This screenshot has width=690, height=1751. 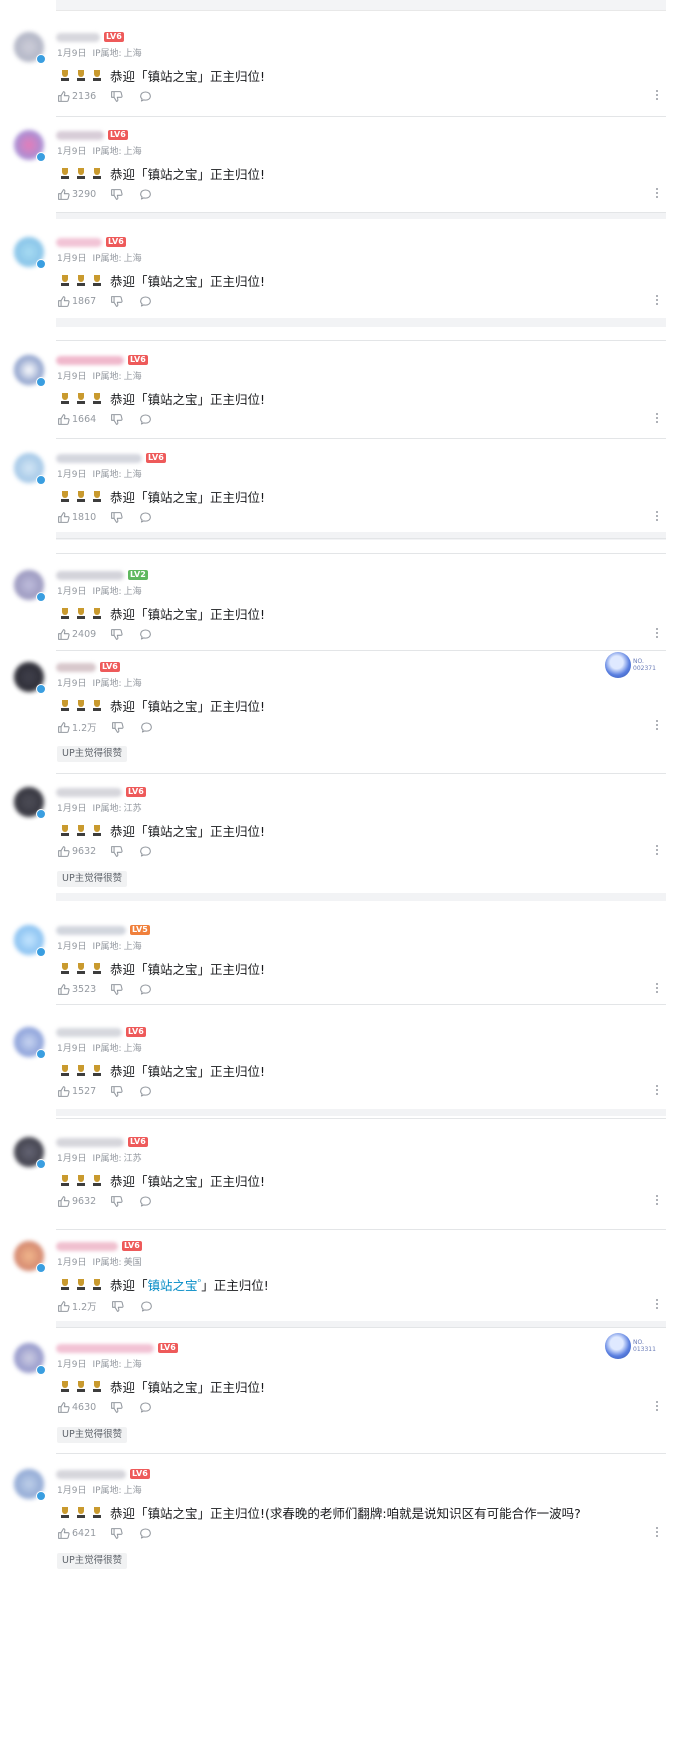 I want to click on comment-text: 恭迎「镇站之宝」正主归位!, so click(x=162, y=1180).